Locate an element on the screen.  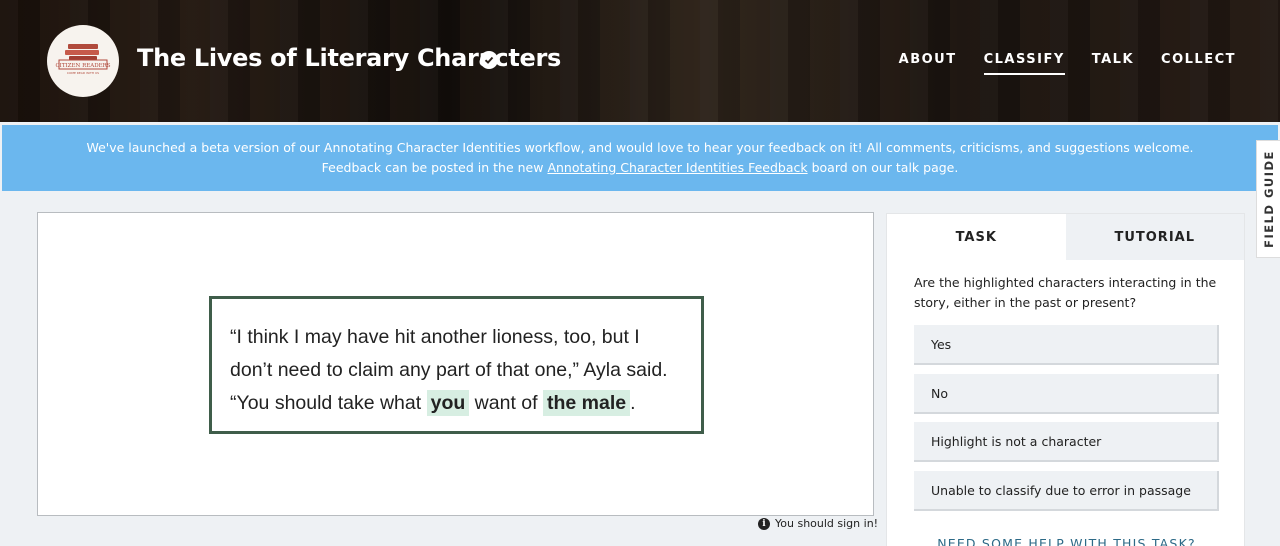
project-nav: ABOUT CLASSIFY TALK COLLECT is located at coordinates (1067, 63).